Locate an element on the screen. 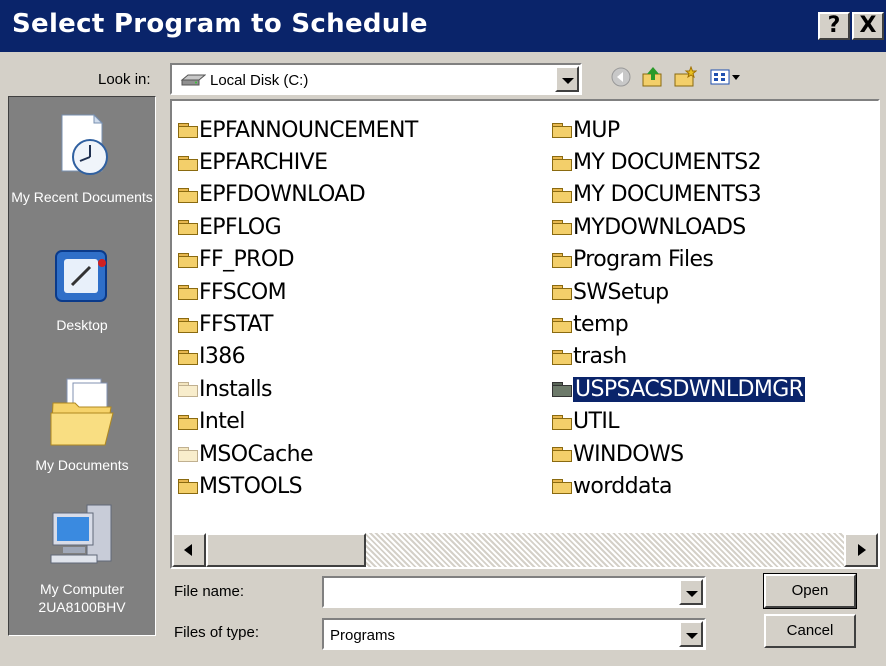  place-label: My Documents is located at coordinates (82, 465).